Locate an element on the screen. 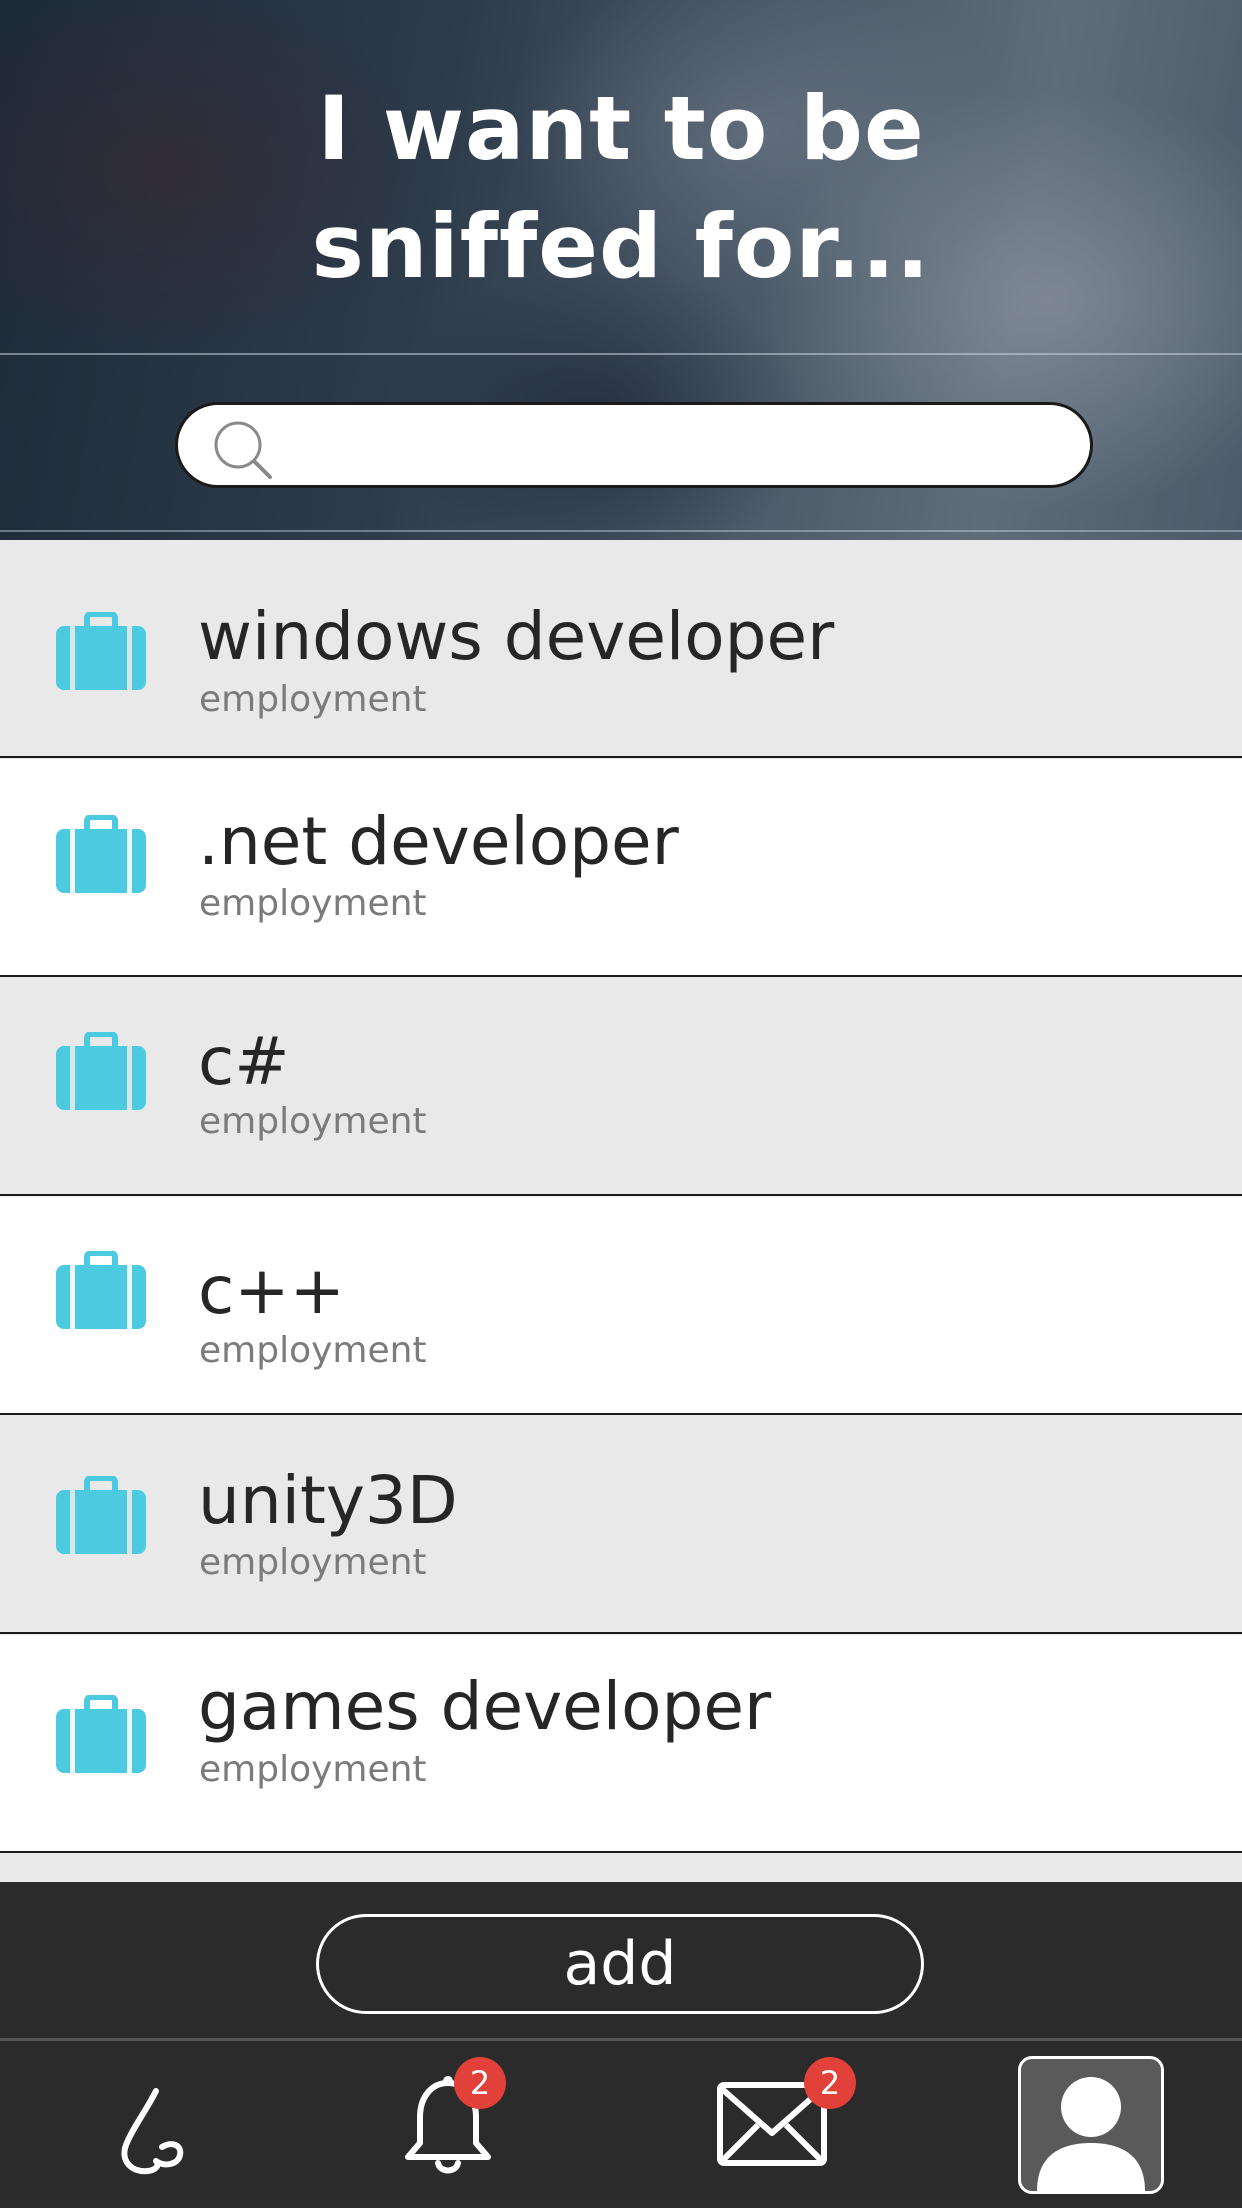  list-item: c++ employment is located at coordinates (621, 1306).